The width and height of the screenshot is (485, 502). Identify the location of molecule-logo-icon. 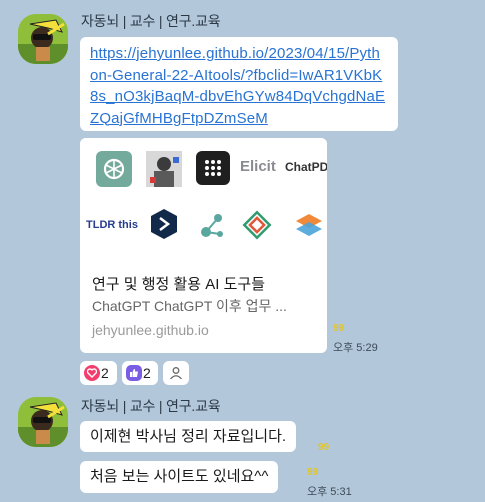
(212, 225).